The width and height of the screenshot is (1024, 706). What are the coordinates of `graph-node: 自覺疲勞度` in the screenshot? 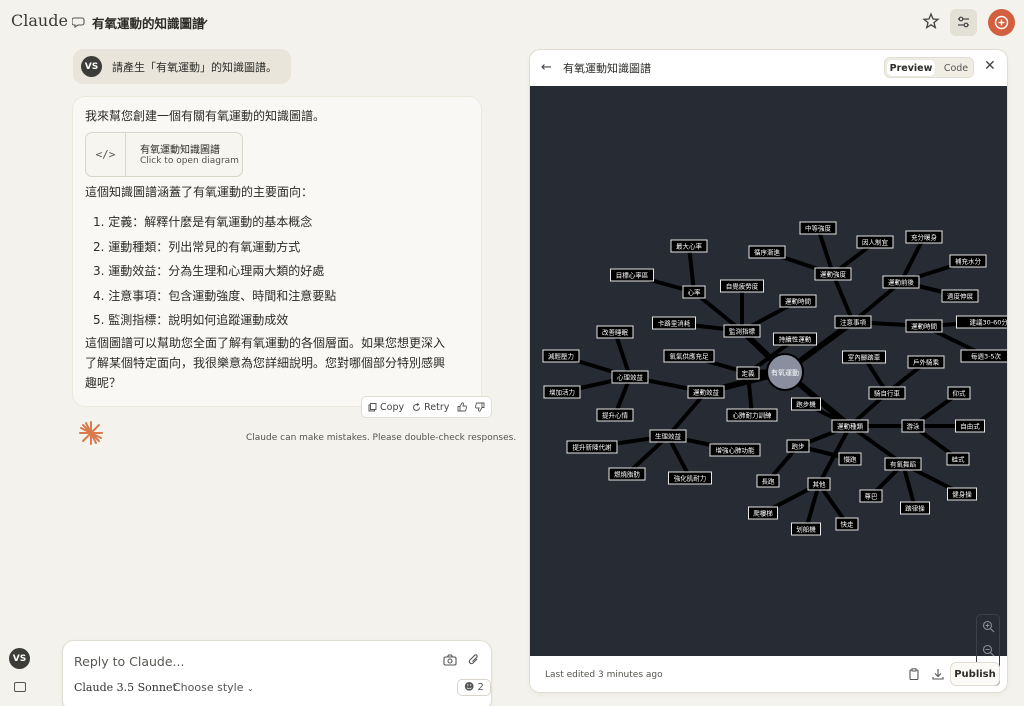 It's located at (742, 286).